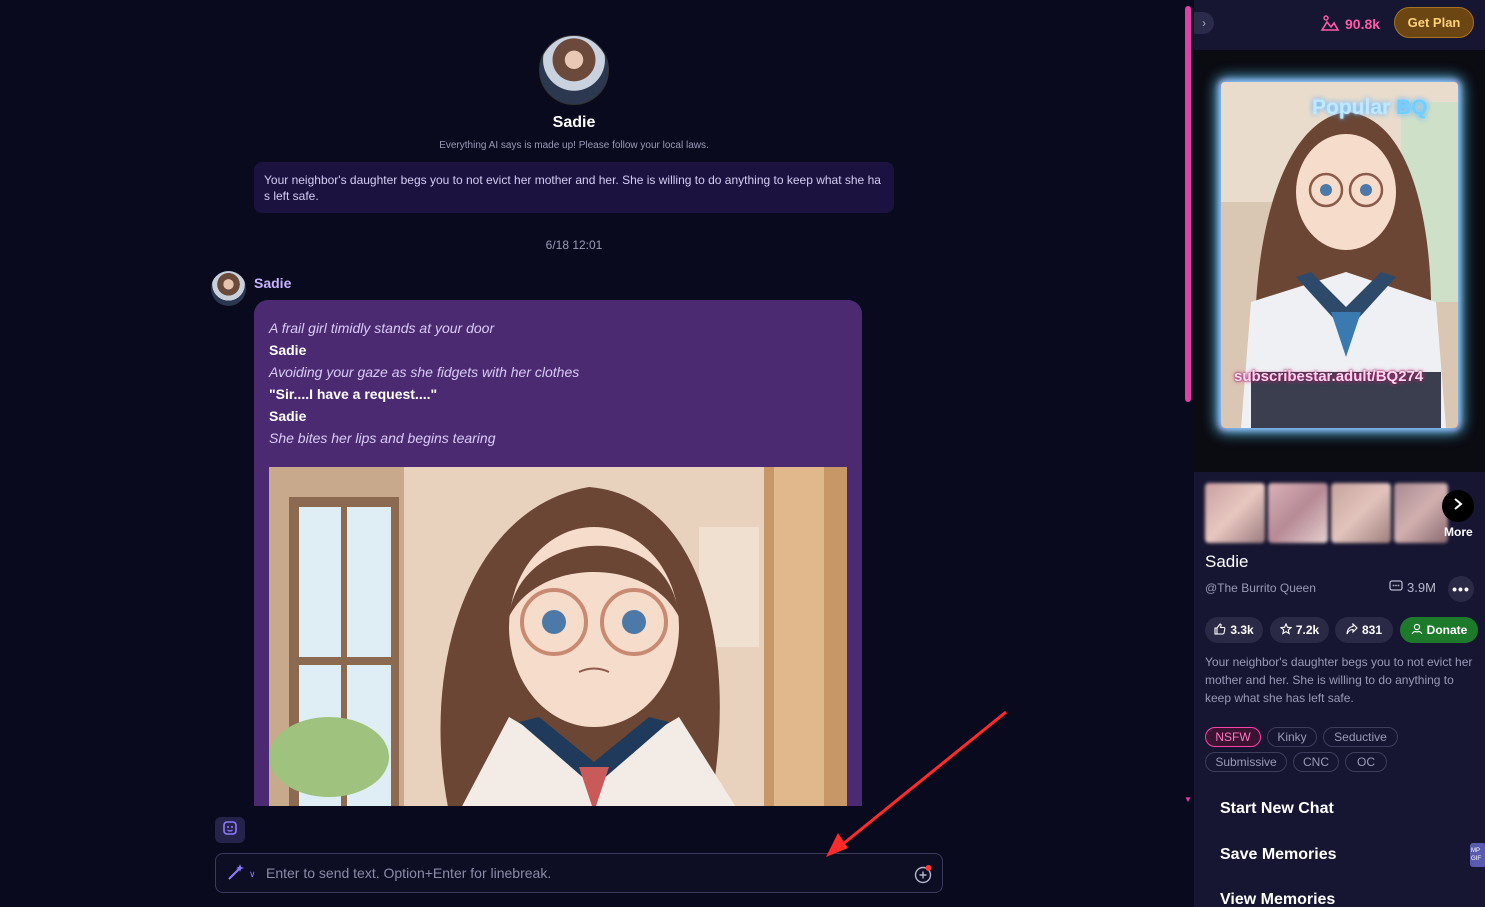 The width and height of the screenshot is (1485, 907). I want to click on add-circle-icon, so click(923, 876).